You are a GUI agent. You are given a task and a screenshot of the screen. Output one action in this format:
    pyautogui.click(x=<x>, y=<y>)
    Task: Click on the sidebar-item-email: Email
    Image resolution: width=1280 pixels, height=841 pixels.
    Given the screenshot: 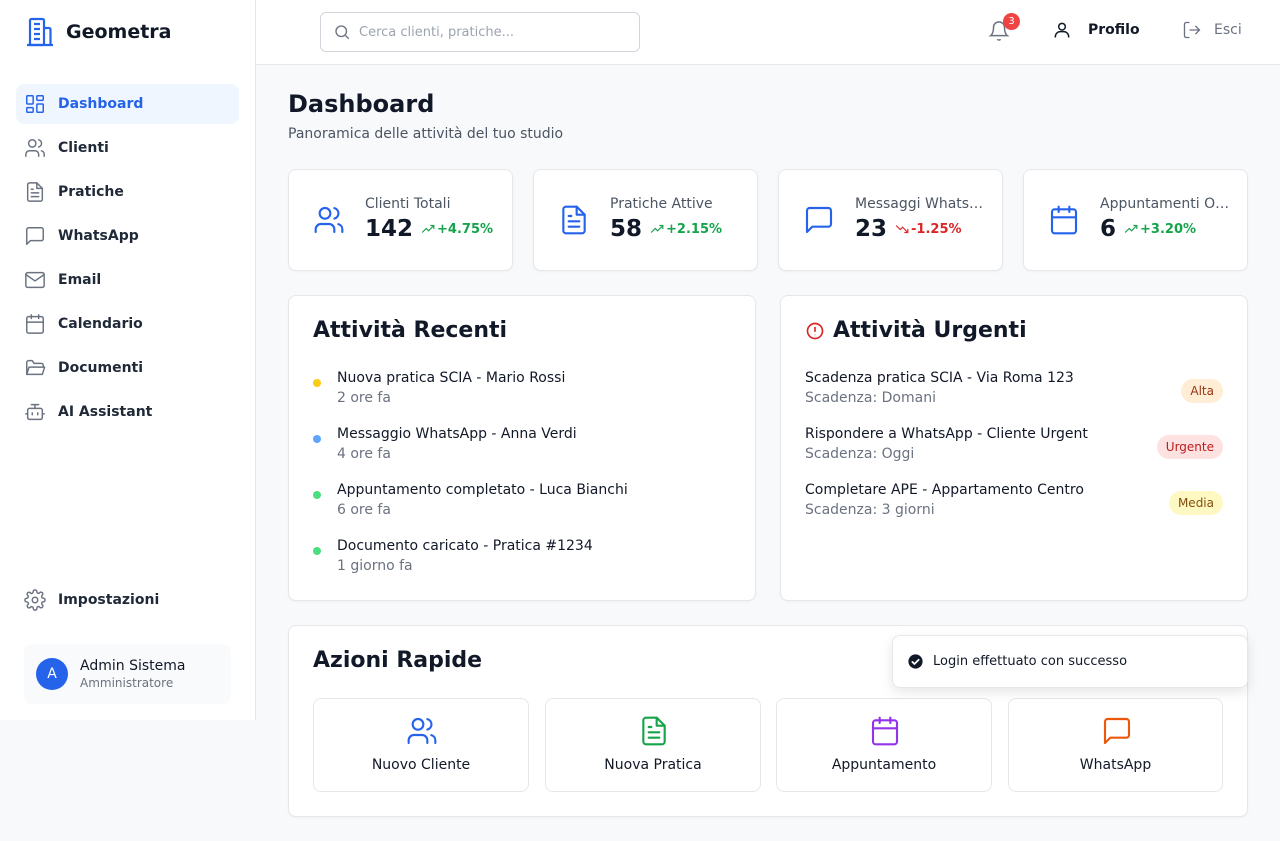 What is the action you would take?
    pyautogui.click(x=127, y=280)
    